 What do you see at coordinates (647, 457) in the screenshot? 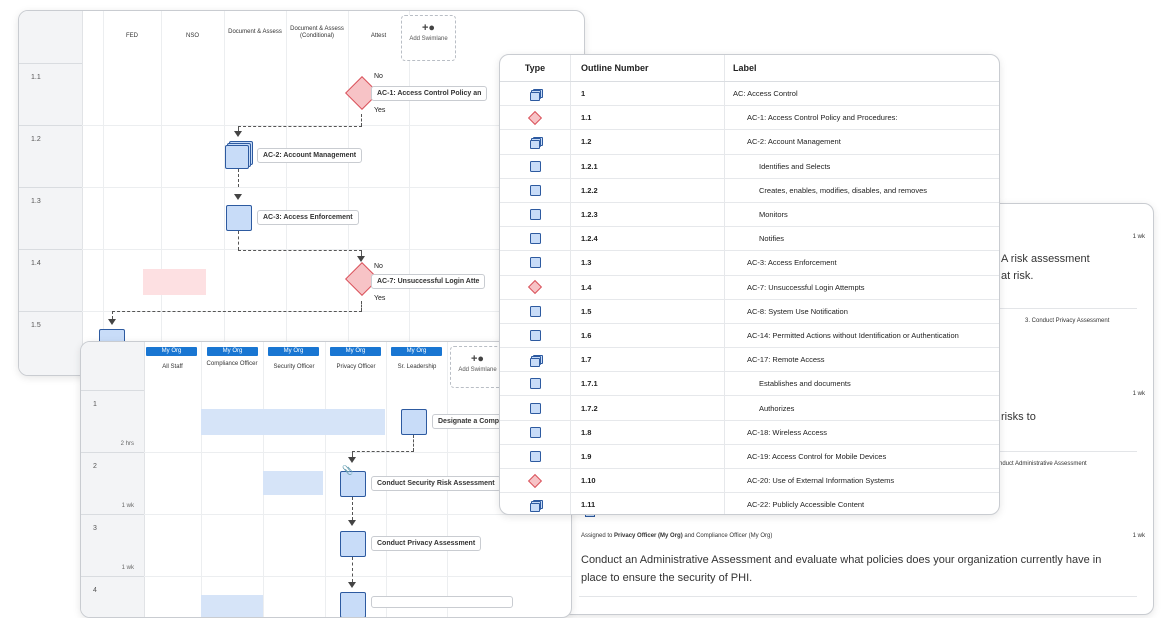
I see `outline-number-cell: 1.9` at bounding box center [647, 457].